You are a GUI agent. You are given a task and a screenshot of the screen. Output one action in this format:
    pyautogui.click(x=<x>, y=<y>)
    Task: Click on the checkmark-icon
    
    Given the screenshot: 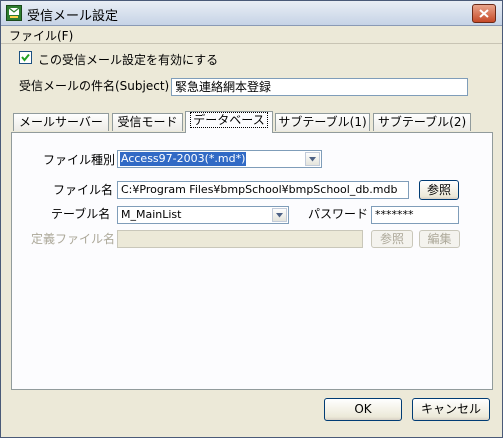 What is the action you would take?
    pyautogui.click(x=25, y=57)
    